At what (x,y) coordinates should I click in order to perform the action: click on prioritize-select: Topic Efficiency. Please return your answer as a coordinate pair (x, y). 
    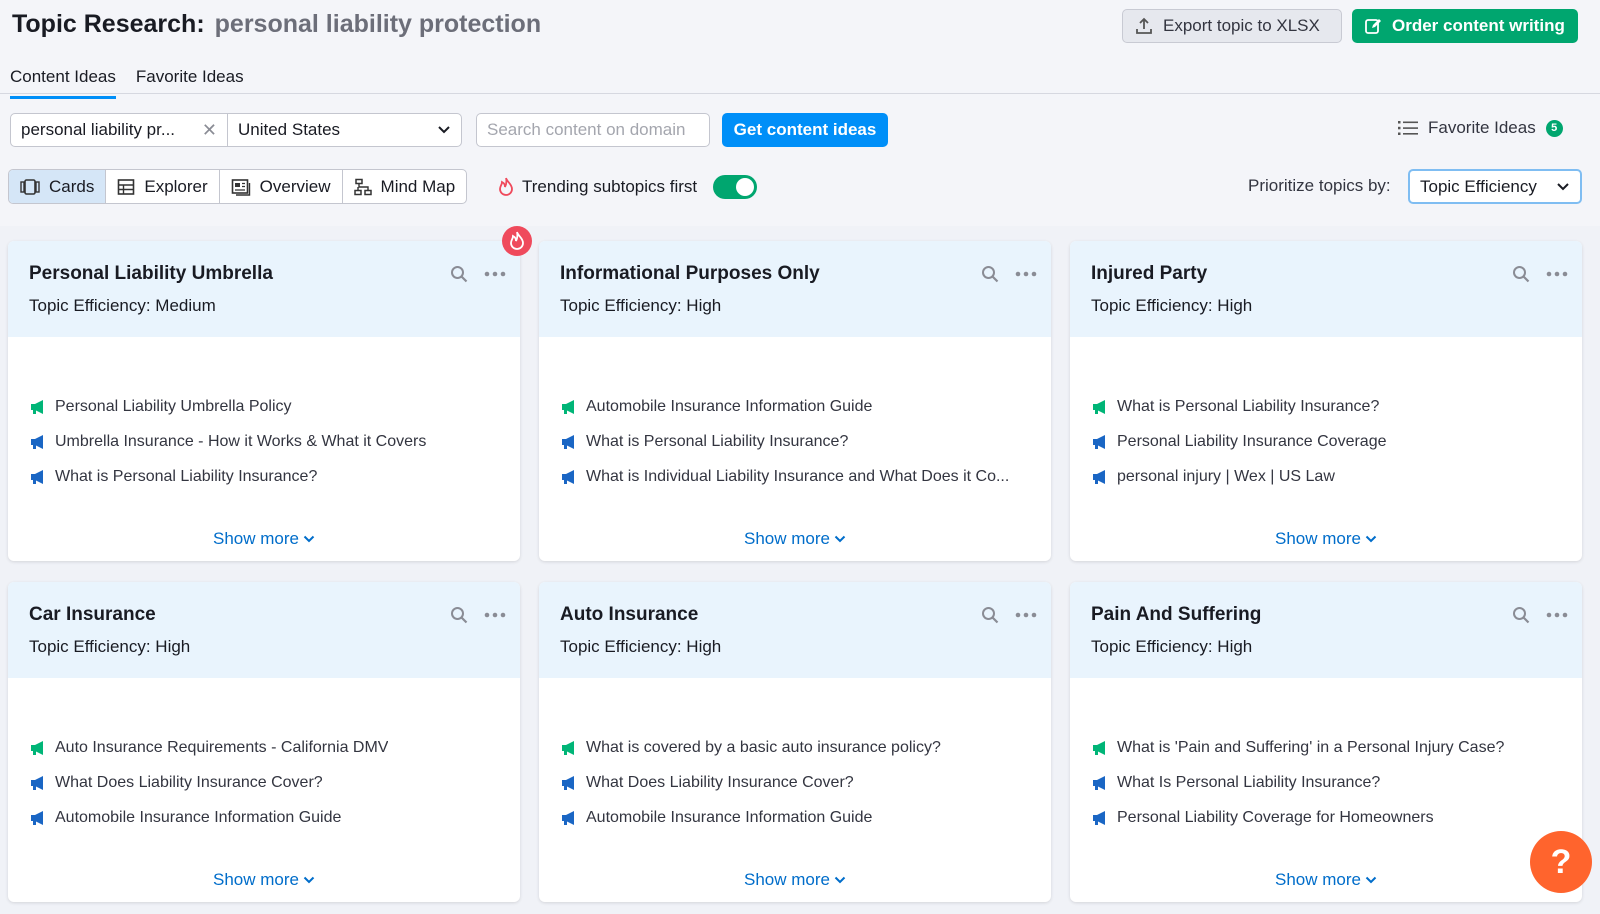
    Looking at the image, I should click on (1495, 186).